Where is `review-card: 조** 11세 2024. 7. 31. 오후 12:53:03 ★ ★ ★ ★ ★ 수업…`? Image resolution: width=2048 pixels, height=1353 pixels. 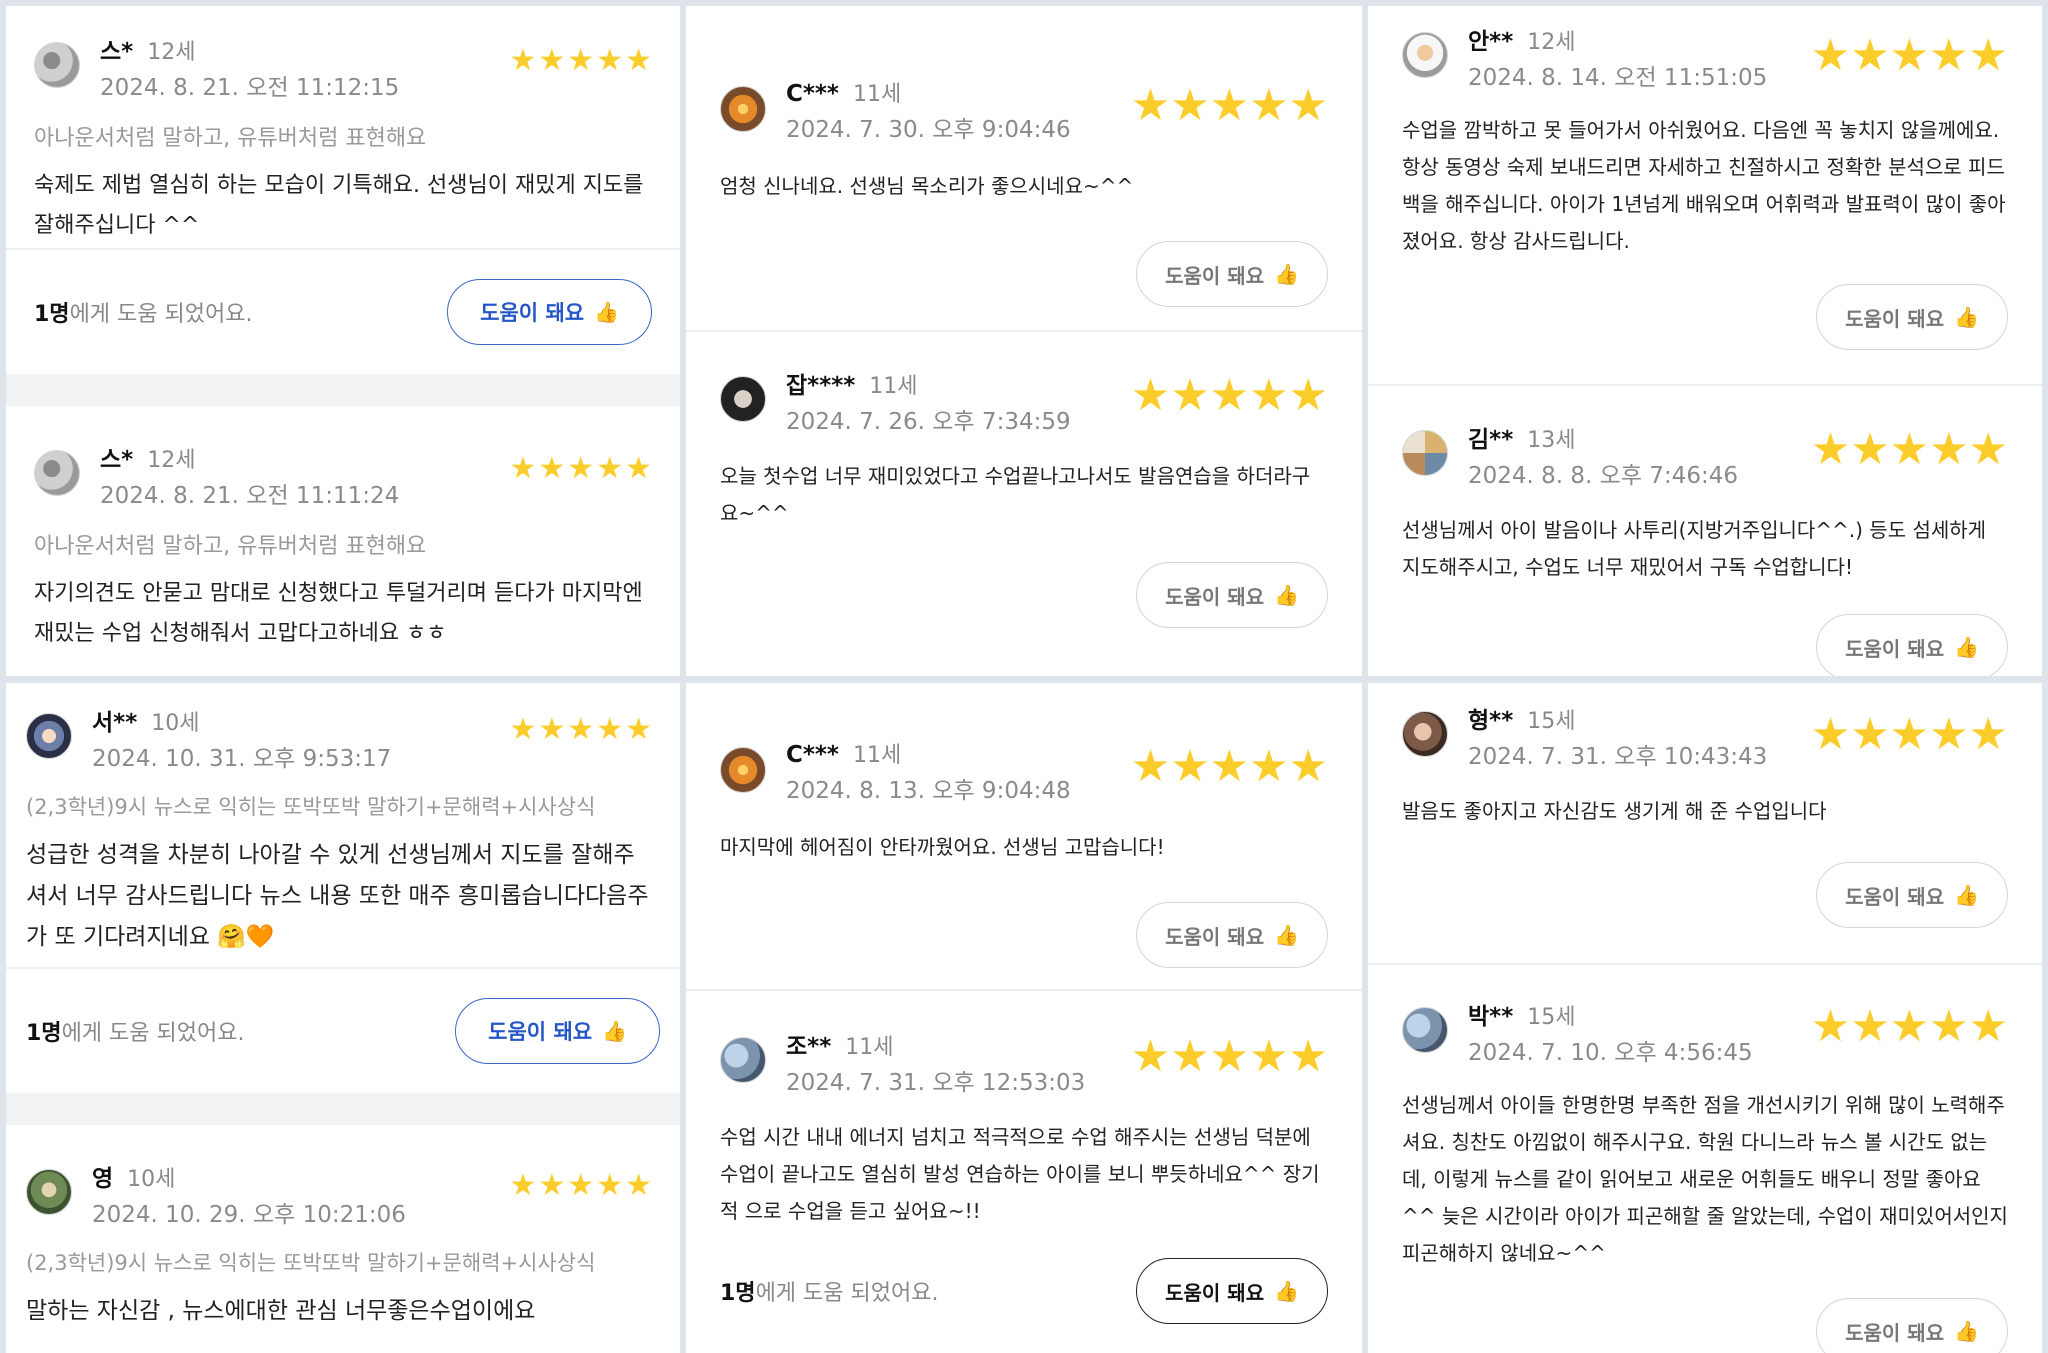 review-card: 조** 11세 2024. 7. 31. 오후 12:53:03 ★ ★ ★ ★ ★ 수업… is located at coordinates (1024, 1111).